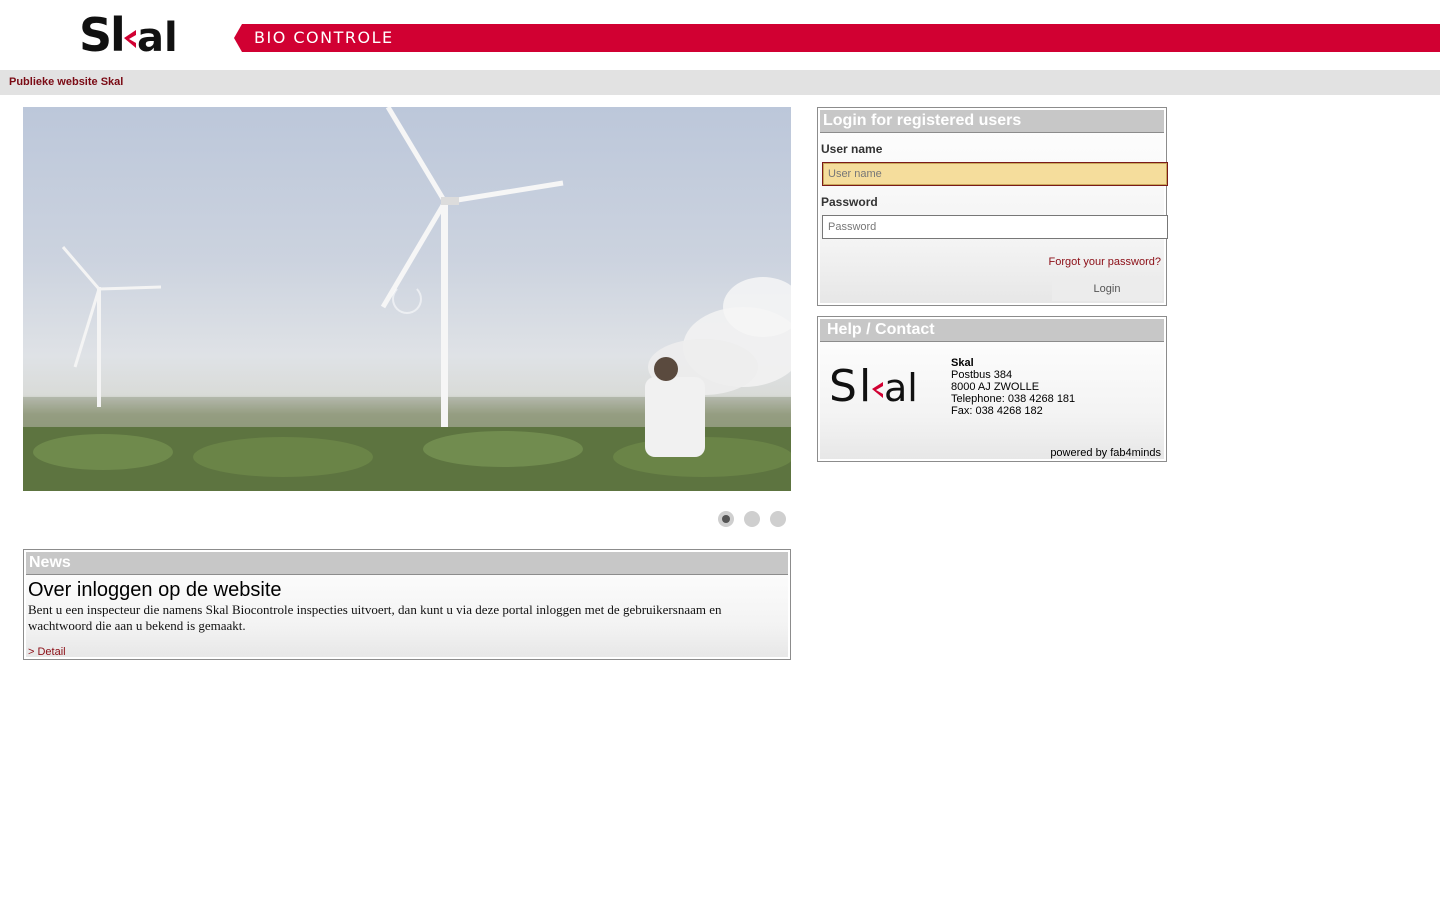 This screenshot has height=900, width=1440. What do you see at coordinates (155, 590) in the screenshot?
I see `news-headline: Over inloggen op de website` at bounding box center [155, 590].